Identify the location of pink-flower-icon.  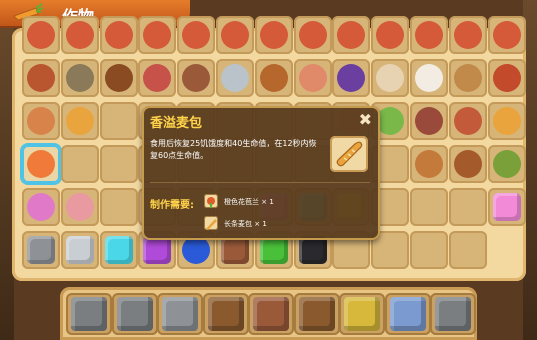
(41, 207).